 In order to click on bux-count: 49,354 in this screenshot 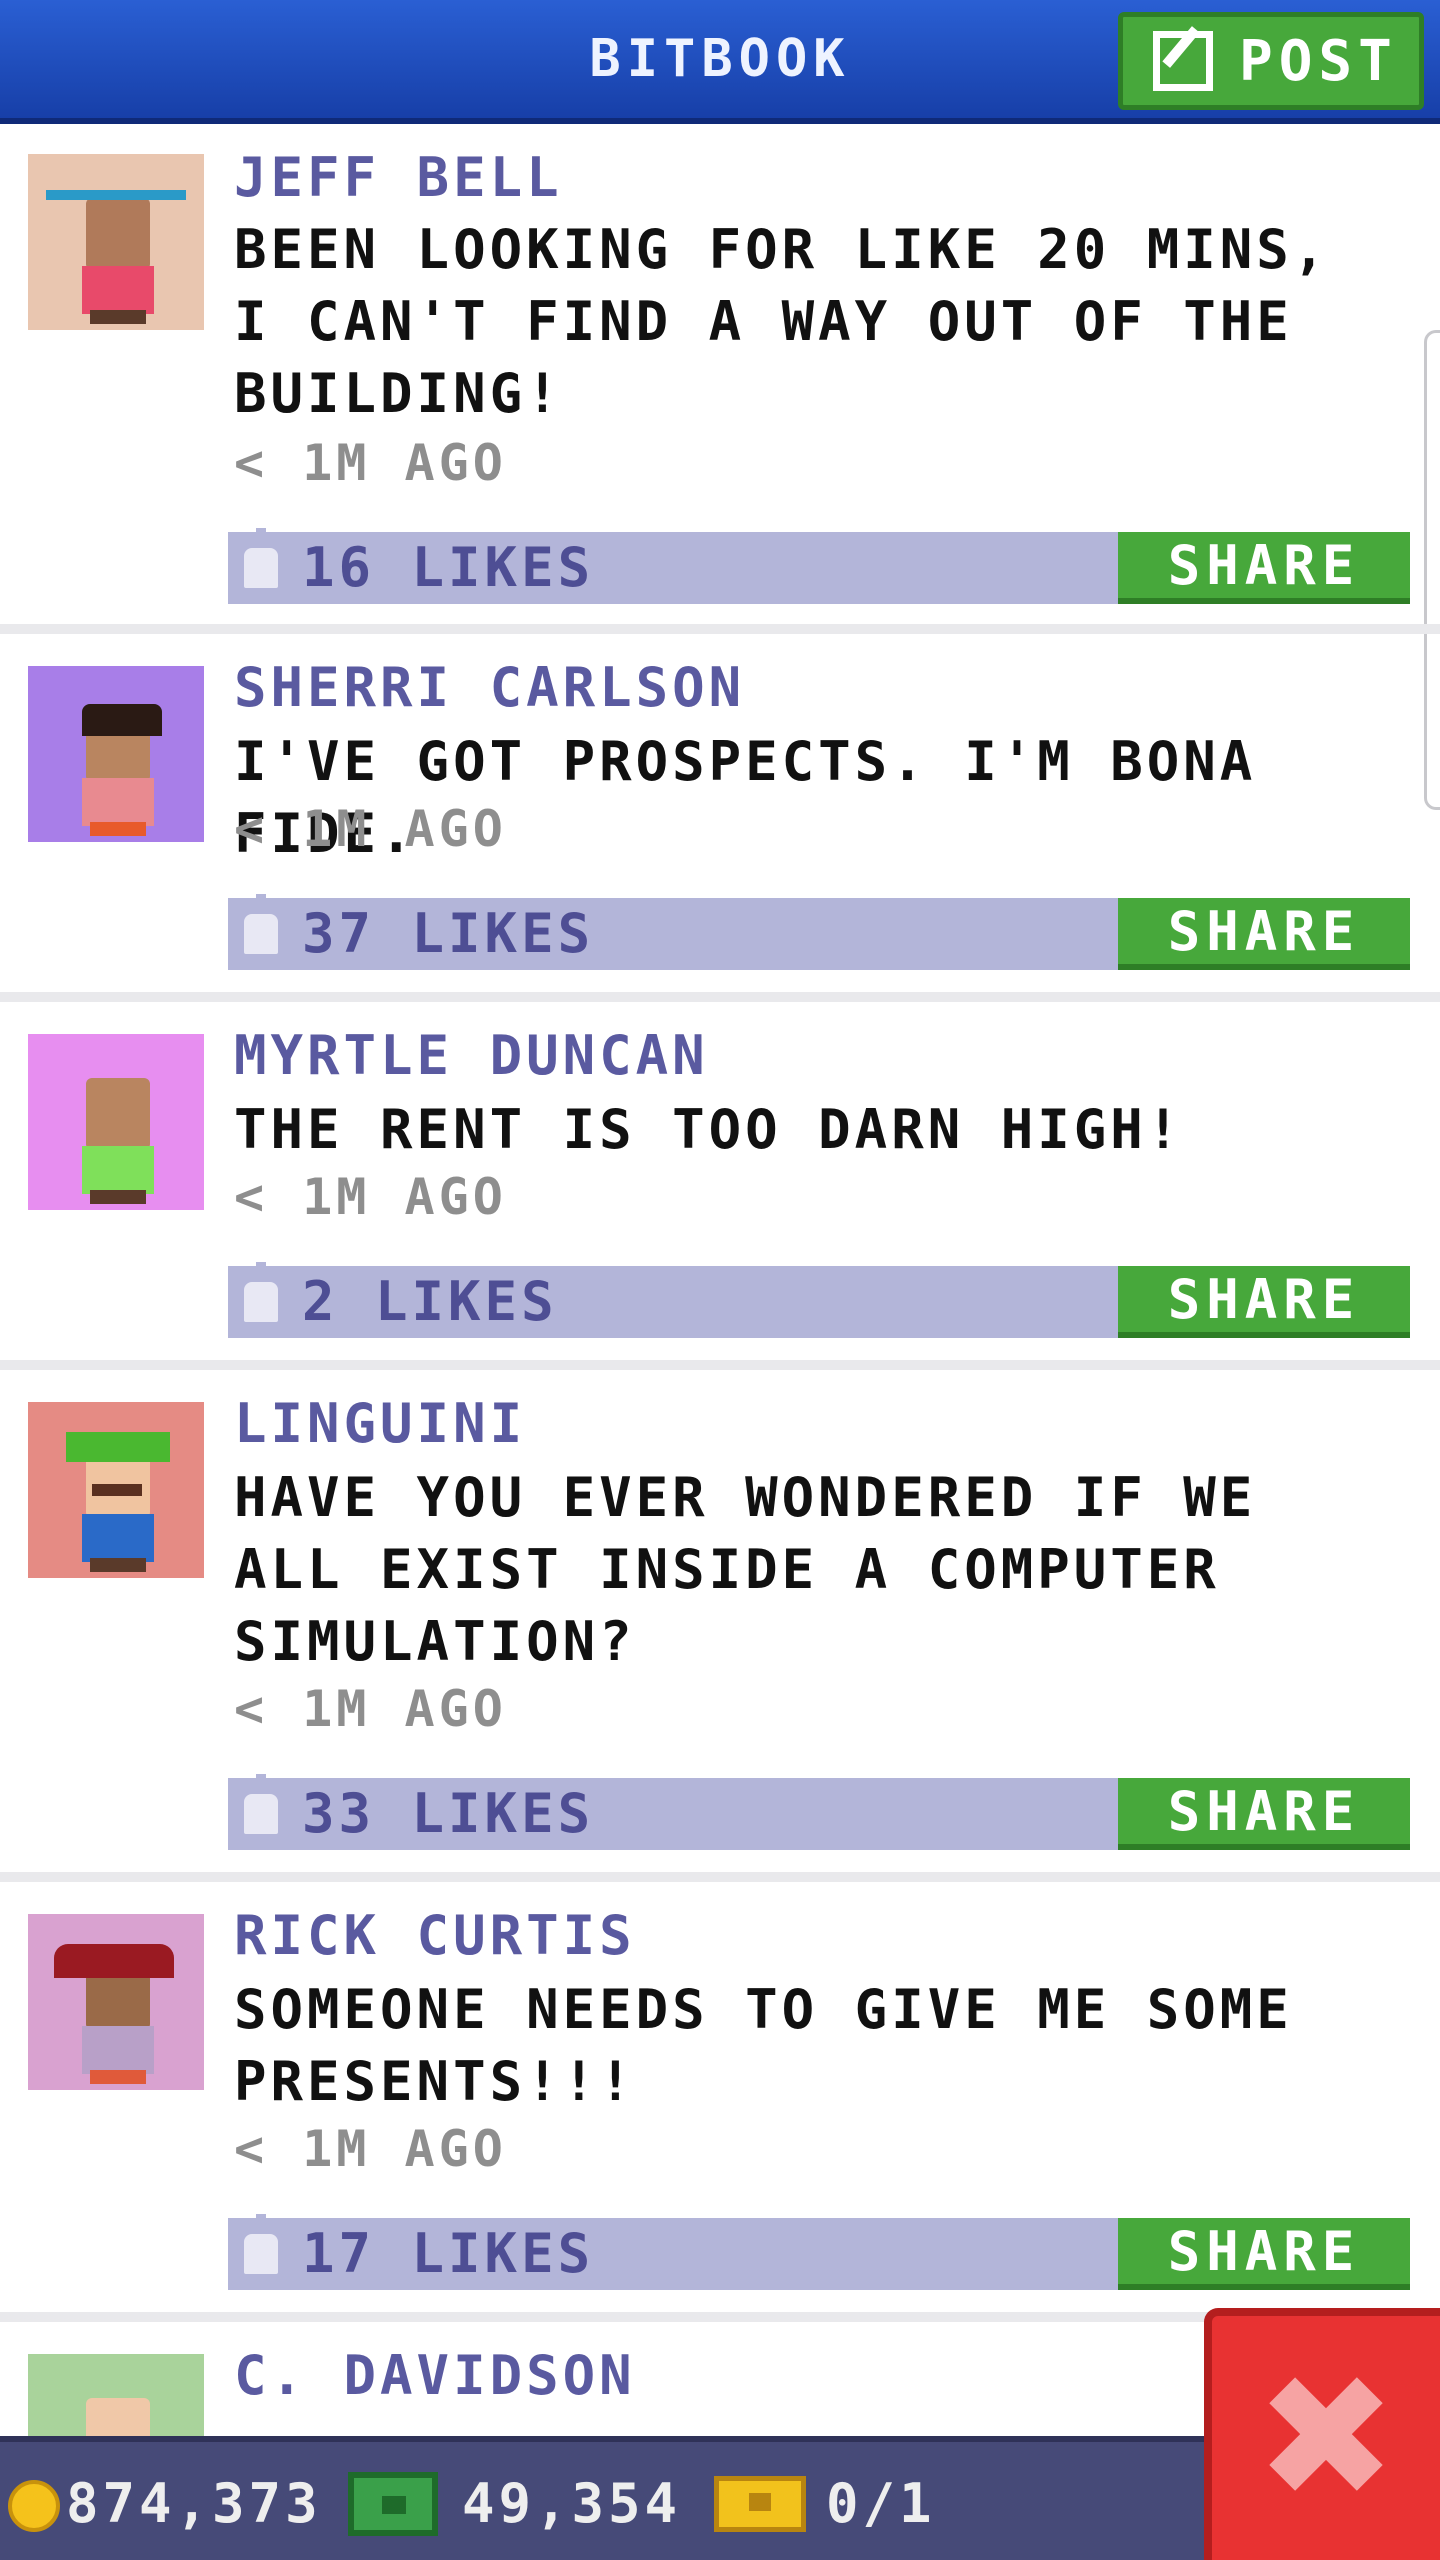, I will do `click(572, 2503)`.